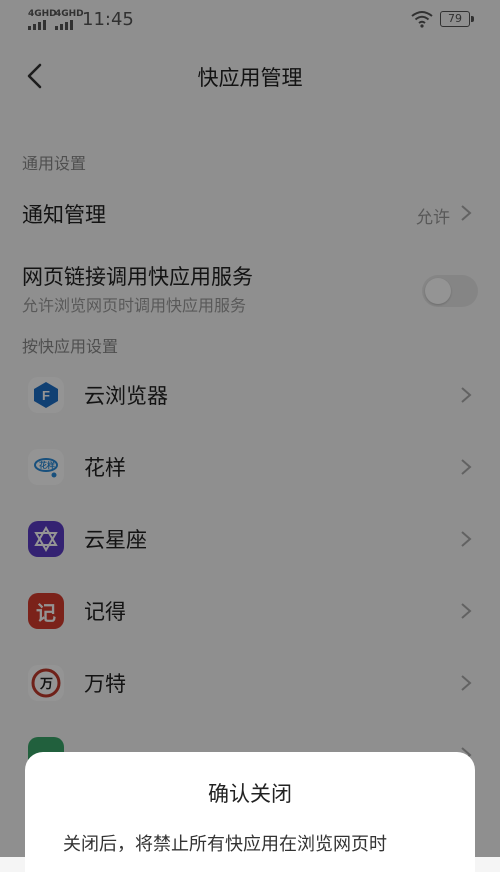 The image size is (500, 872). I want to click on dialog-message: 关闭后，将禁止所有快应用在浏览网页时, so click(225, 844).